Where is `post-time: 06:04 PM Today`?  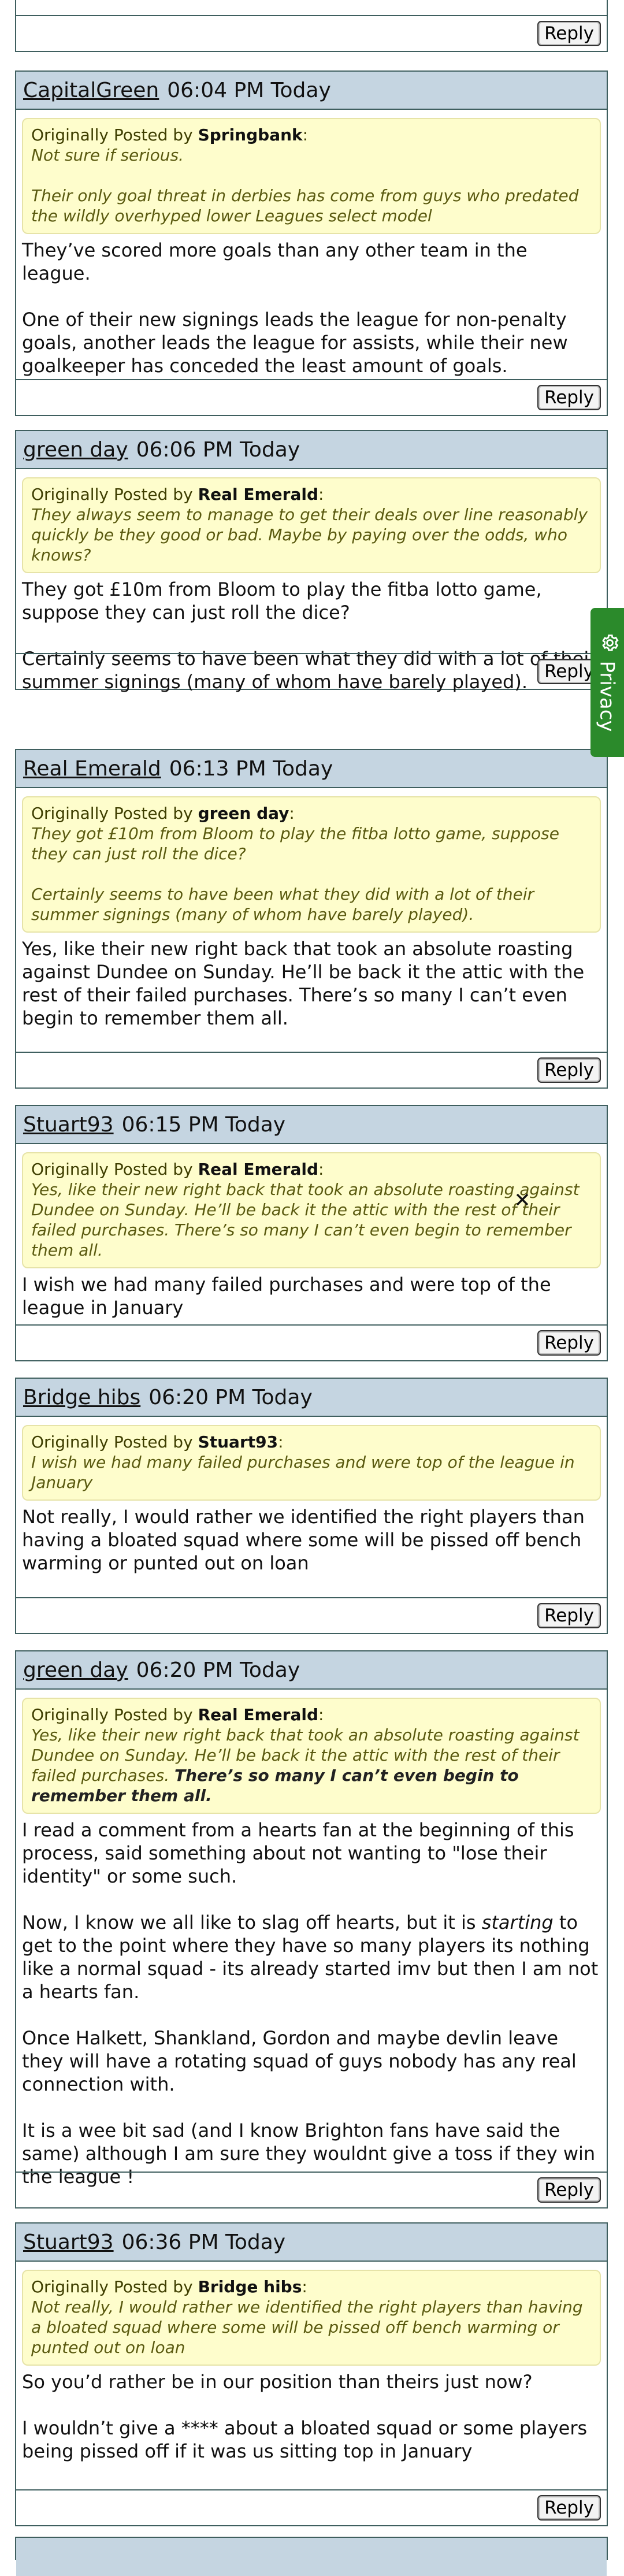 post-time: 06:04 PM Today is located at coordinates (249, 90).